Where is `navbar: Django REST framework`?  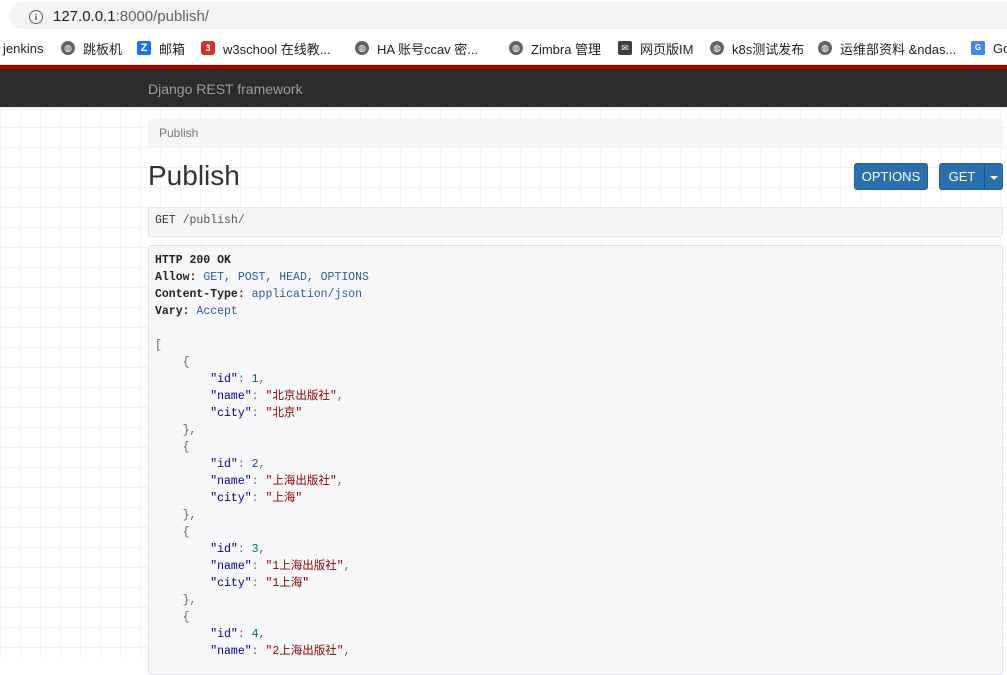 navbar: Django REST framework is located at coordinates (503, 86).